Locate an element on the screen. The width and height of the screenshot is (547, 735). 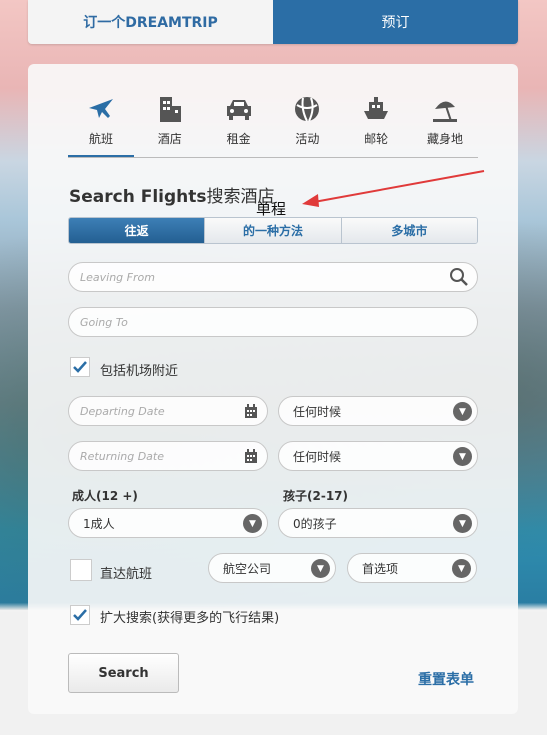
building-icon is located at coordinates (170, 109).